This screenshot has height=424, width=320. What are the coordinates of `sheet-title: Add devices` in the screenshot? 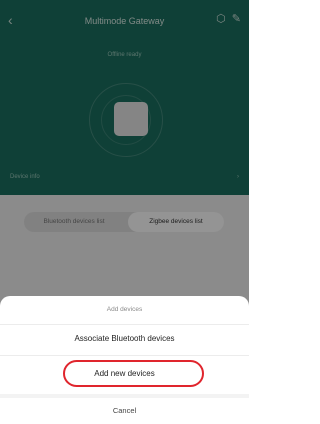 It's located at (124, 309).